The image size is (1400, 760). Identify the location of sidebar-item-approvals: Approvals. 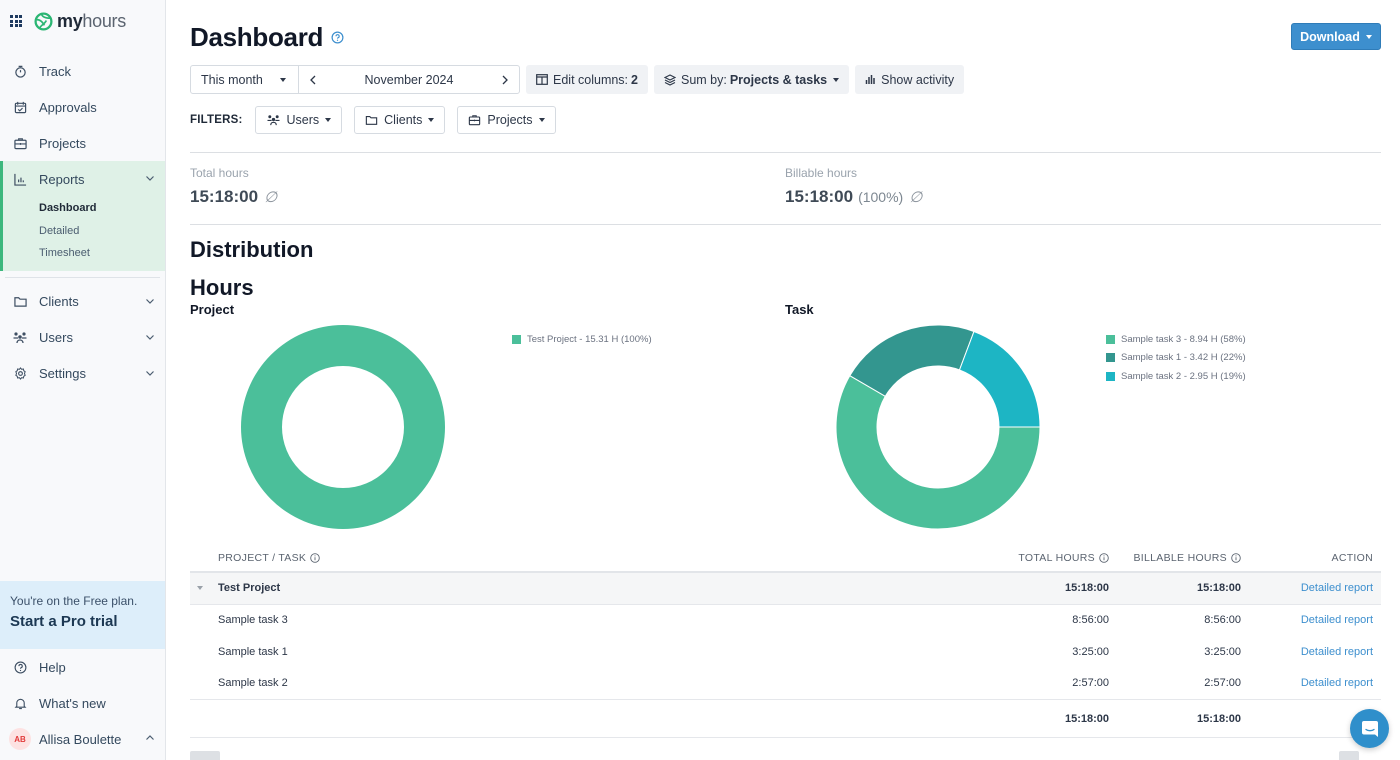
(82, 107).